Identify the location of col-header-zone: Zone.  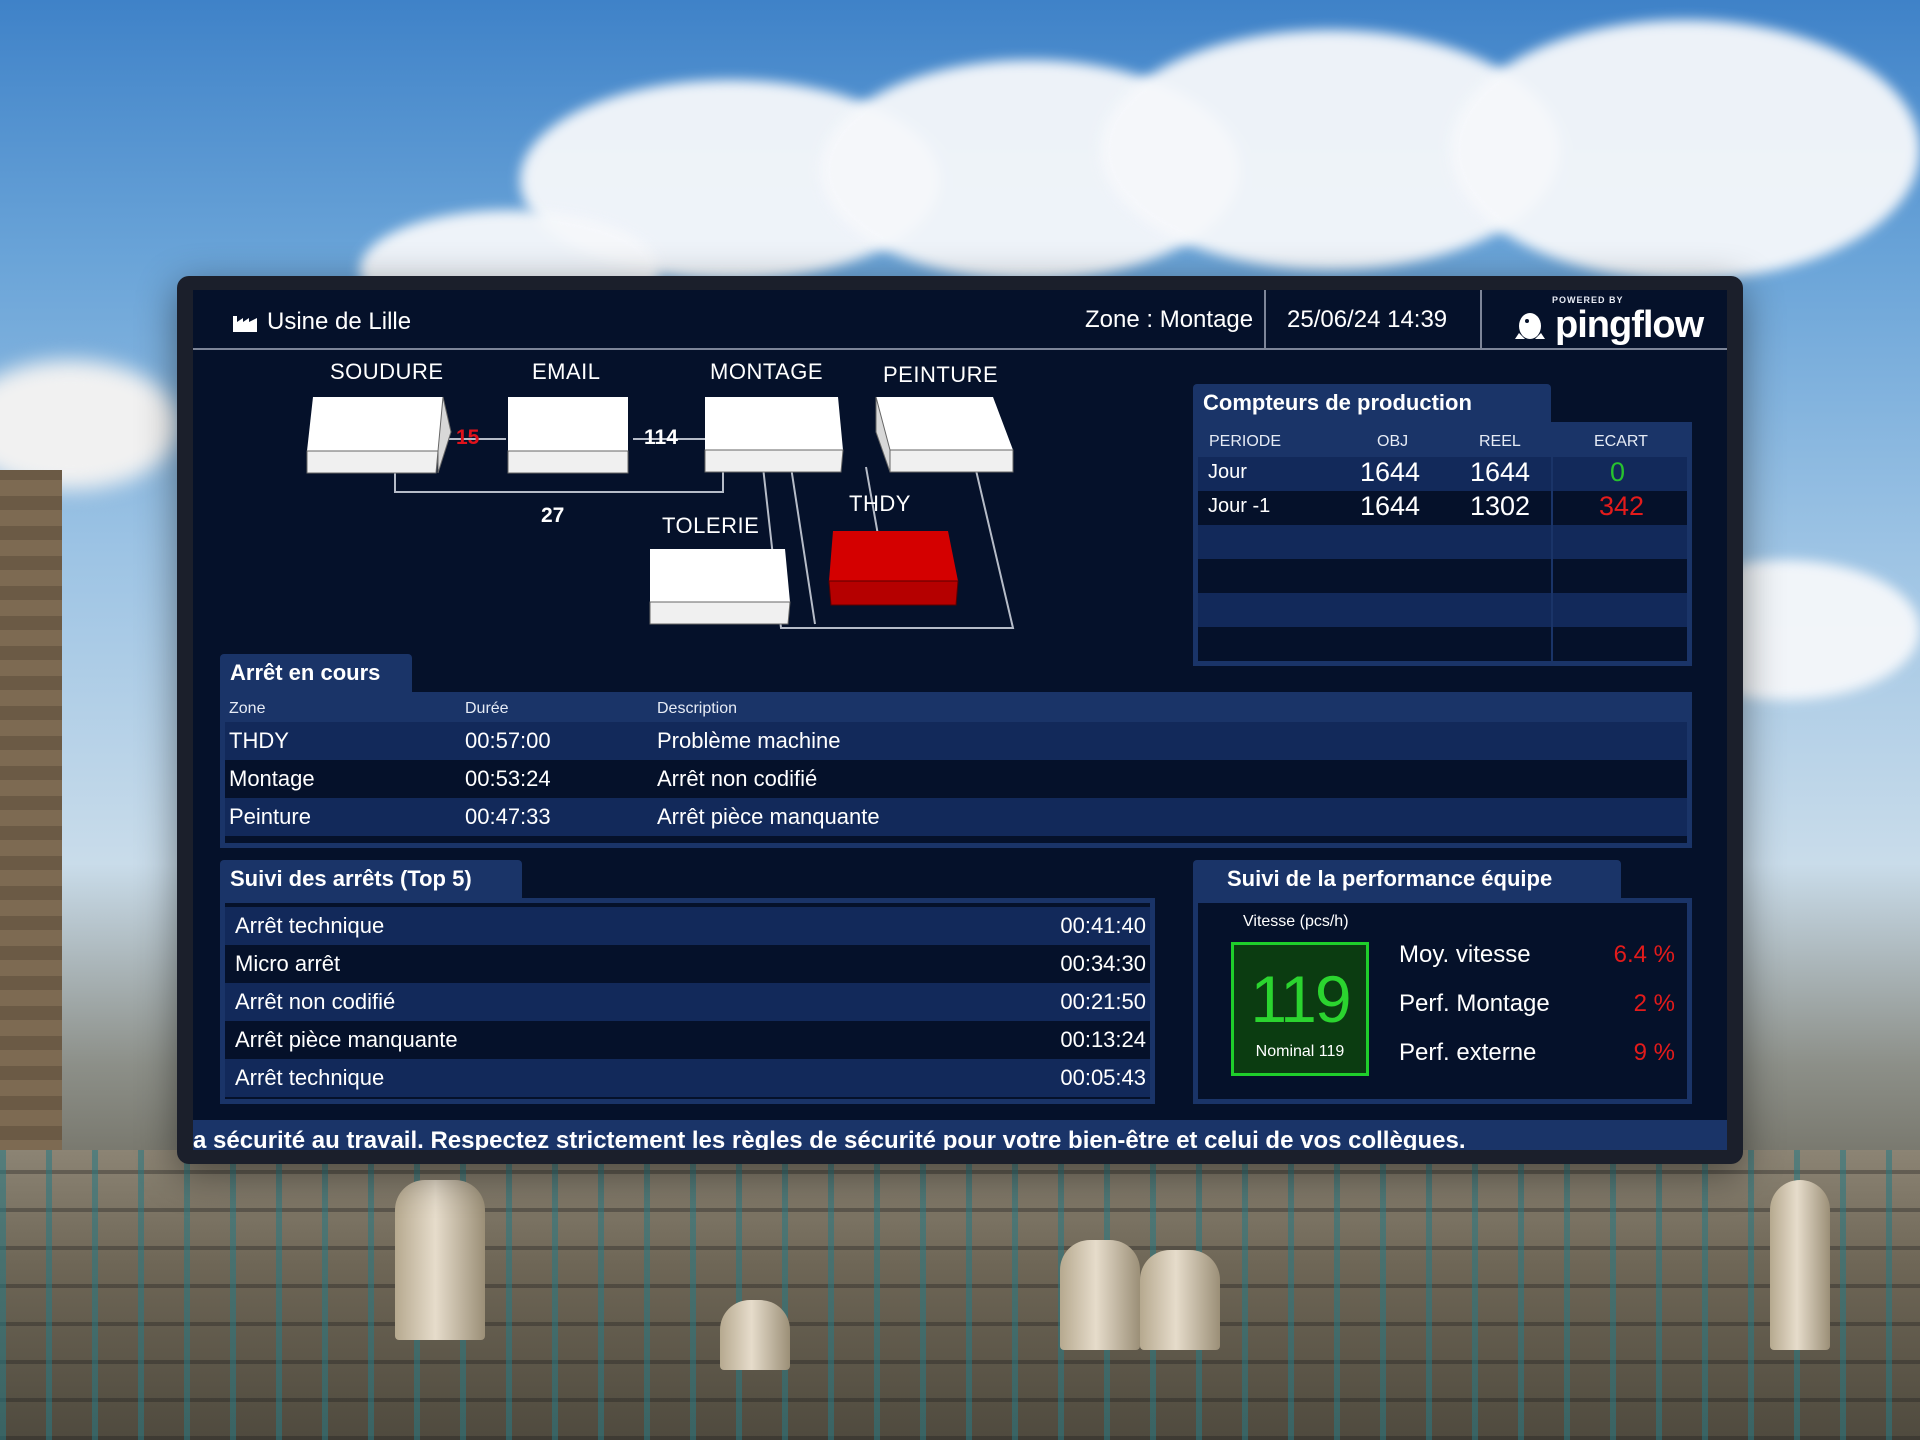
(247, 708).